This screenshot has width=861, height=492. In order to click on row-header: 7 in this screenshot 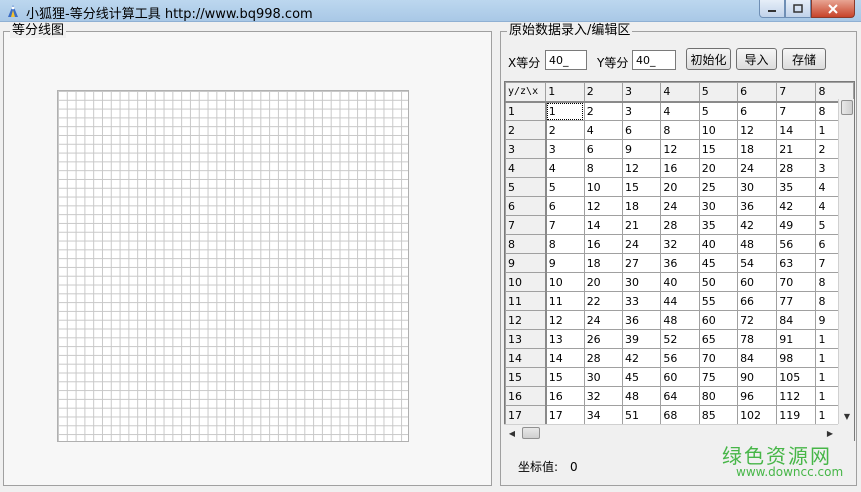, I will do `click(526, 225)`.